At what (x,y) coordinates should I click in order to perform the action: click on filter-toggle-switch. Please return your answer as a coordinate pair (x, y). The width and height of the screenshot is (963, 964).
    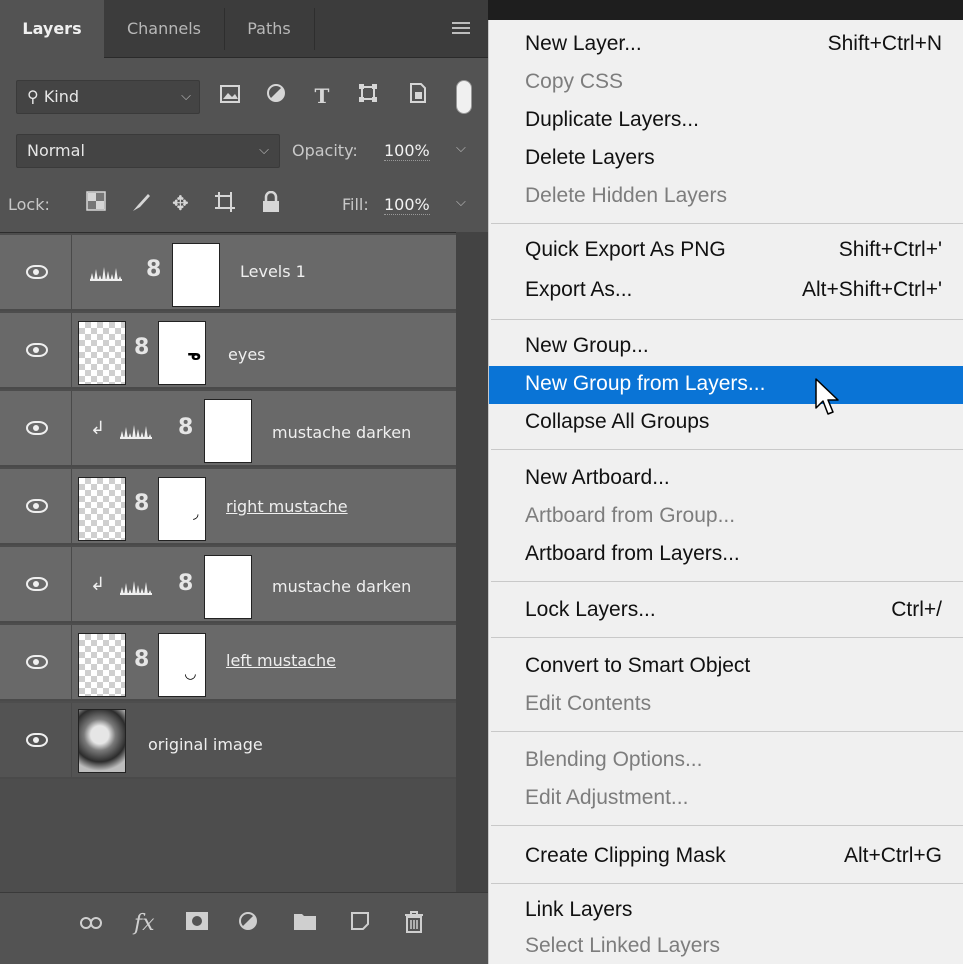
    Looking at the image, I should click on (464, 97).